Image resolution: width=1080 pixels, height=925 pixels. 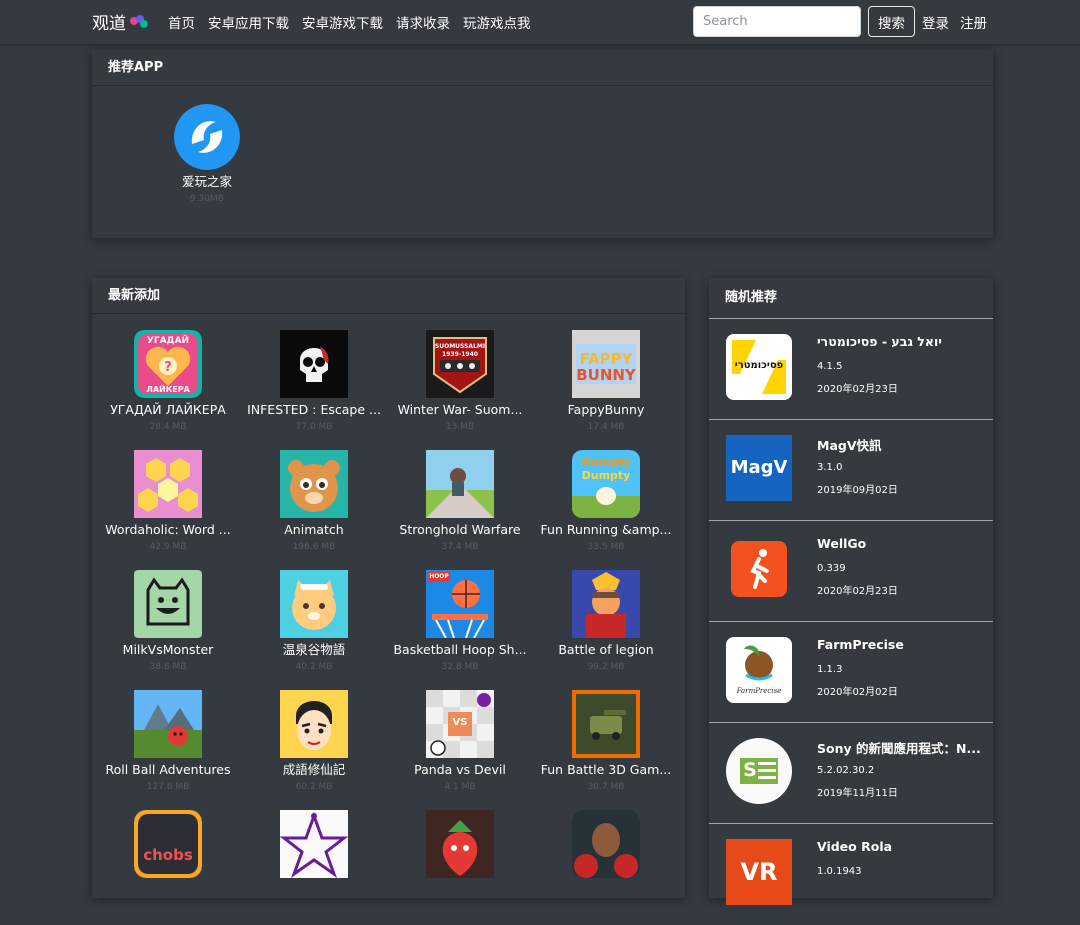 What do you see at coordinates (168, 649) in the screenshot?
I see `app-name: MilkVsMonster` at bounding box center [168, 649].